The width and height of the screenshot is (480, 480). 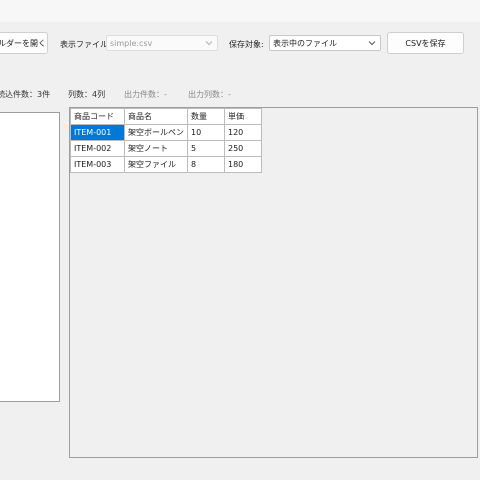 What do you see at coordinates (87, 94) in the screenshot?
I see `column-count: 列数：4列` at bounding box center [87, 94].